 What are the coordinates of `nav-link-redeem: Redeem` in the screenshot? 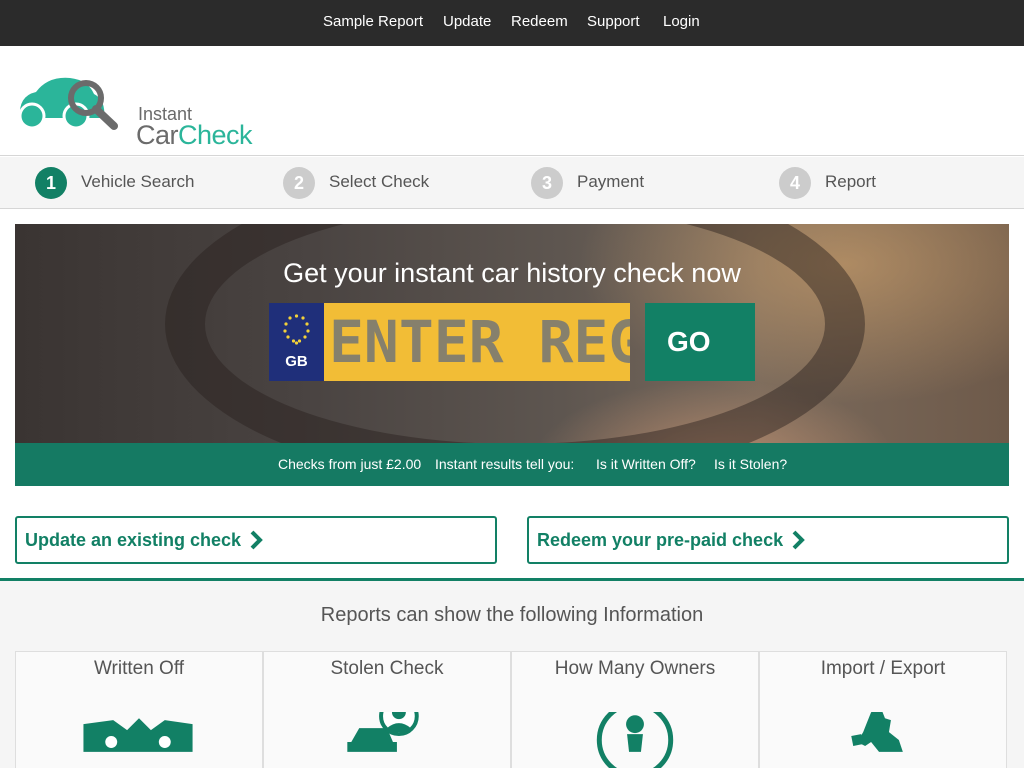 It's located at (539, 21).